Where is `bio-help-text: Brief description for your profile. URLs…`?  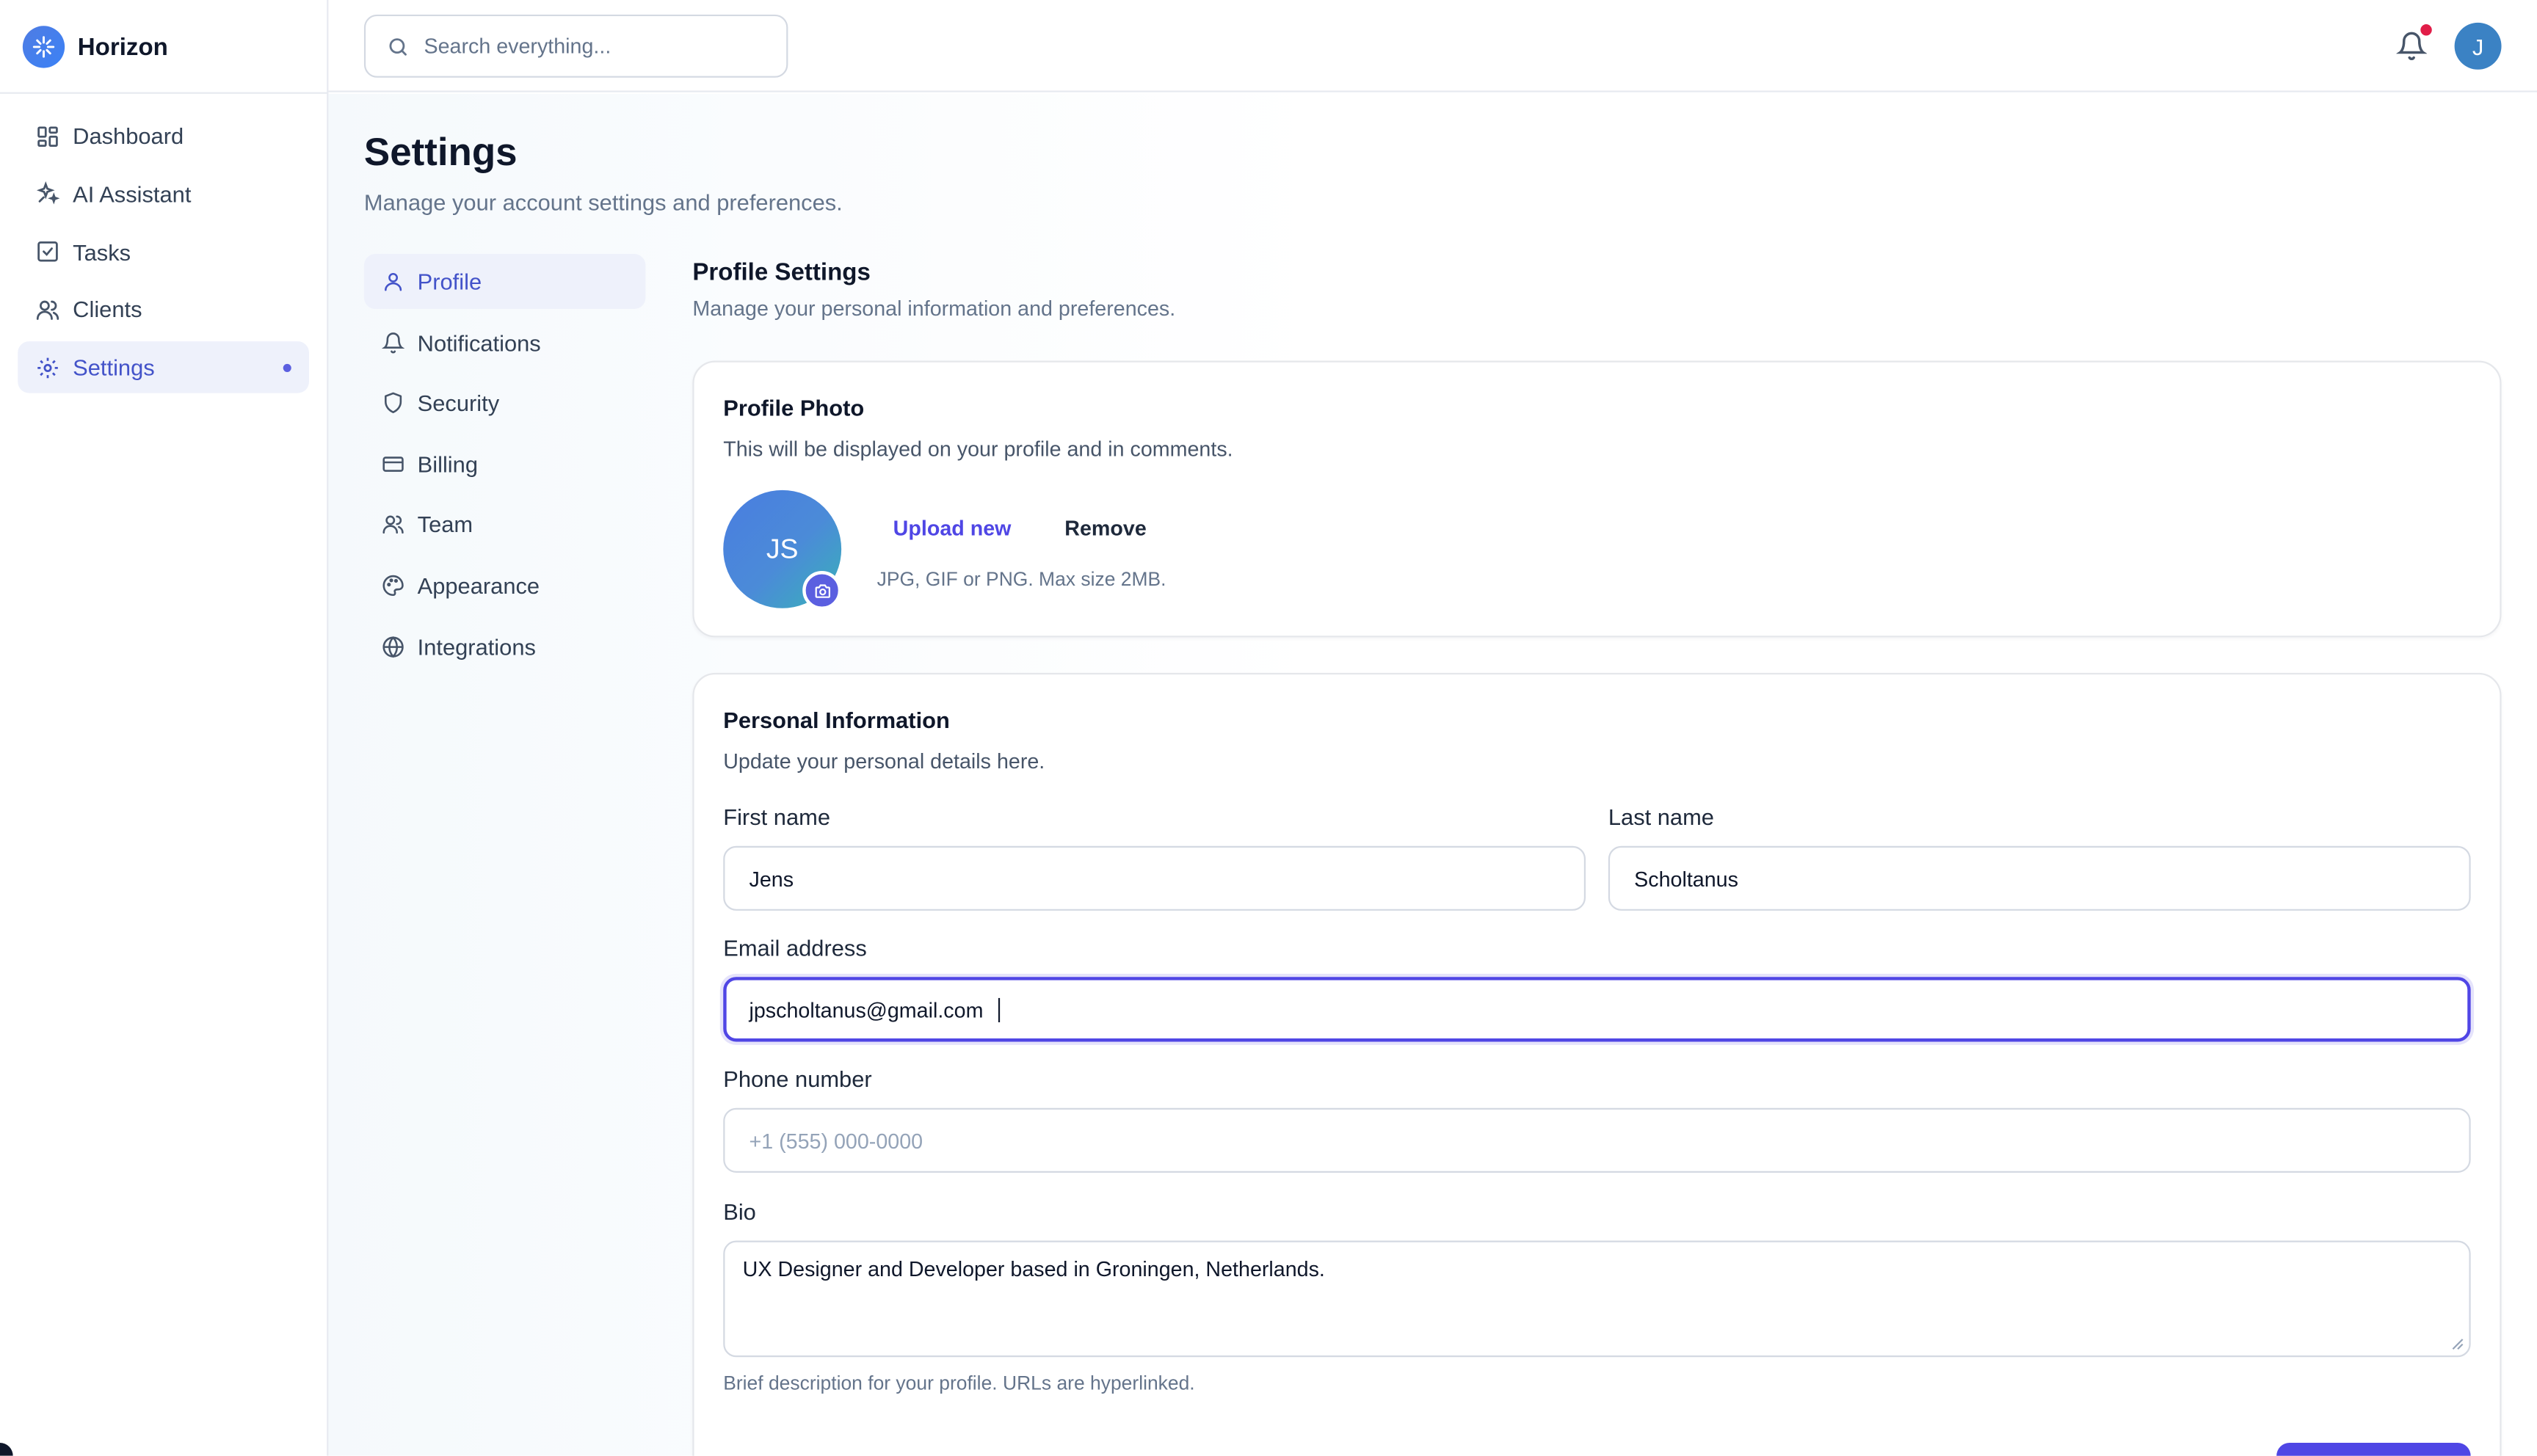 bio-help-text: Brief description for your profile. URLs… is located at coordinates (959, 1383).